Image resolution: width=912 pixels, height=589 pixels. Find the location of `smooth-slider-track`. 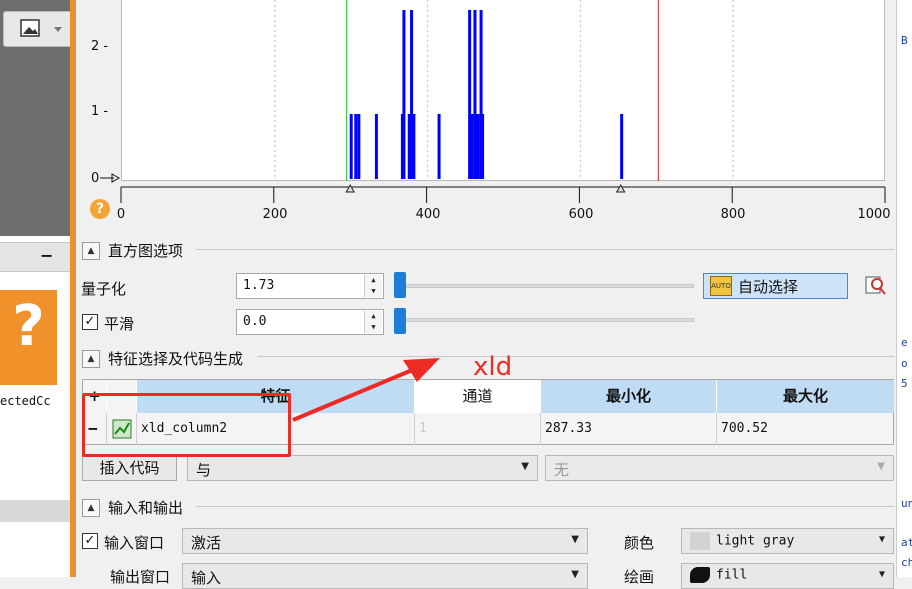

smooth-slider-track is located at coordinates (544, 320).